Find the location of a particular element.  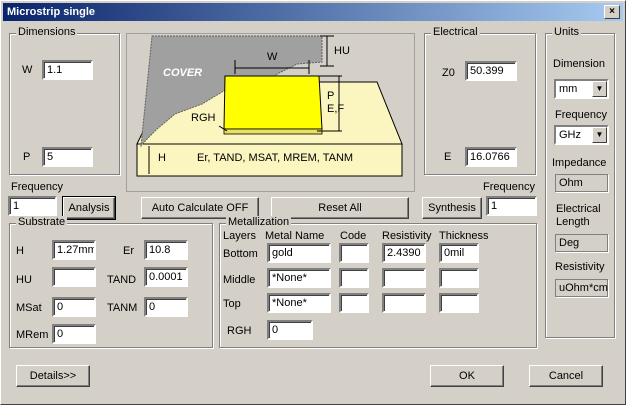

diagram-rgh-label: RGH is located at coordinates (203, 118).